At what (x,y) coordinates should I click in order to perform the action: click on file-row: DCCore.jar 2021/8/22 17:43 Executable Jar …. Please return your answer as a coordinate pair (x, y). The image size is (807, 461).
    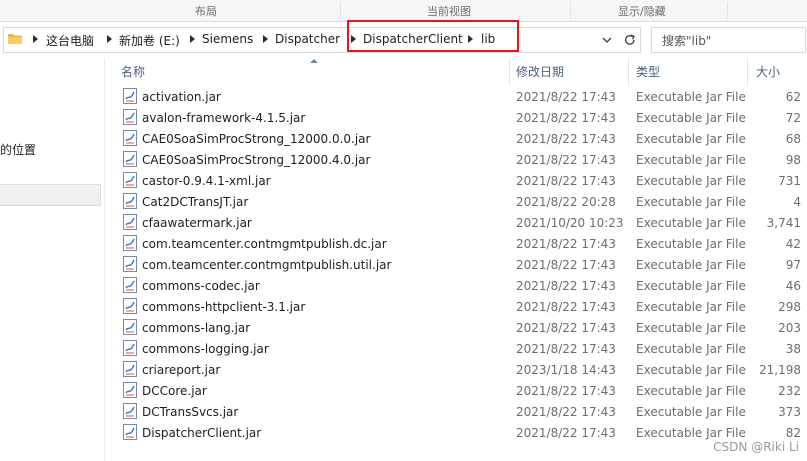
    Looking at the image, I should click on (456, 390).